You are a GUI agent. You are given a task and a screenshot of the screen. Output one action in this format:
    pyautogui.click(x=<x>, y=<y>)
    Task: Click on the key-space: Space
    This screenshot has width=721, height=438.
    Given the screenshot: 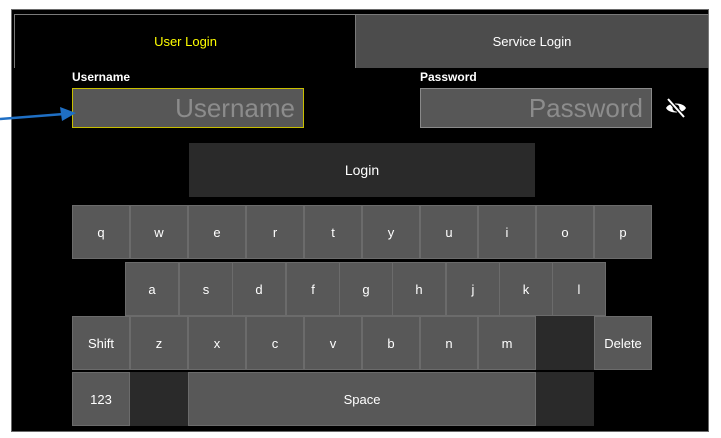 What is the action you would take?
    pyautogui.click(x=362, y=399)
    